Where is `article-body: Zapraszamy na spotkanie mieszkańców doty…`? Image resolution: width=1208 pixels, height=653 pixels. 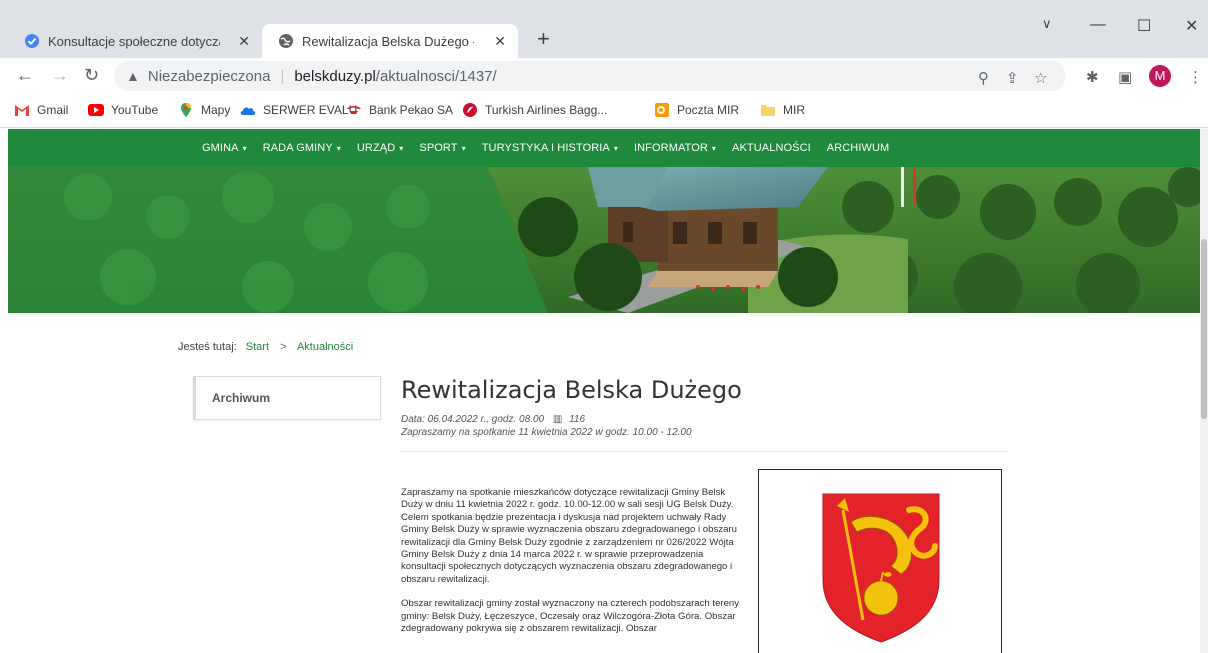 article-body: Zapraszamy na spotkanie mieszkańców doty… is located at coordinates (574, 567).